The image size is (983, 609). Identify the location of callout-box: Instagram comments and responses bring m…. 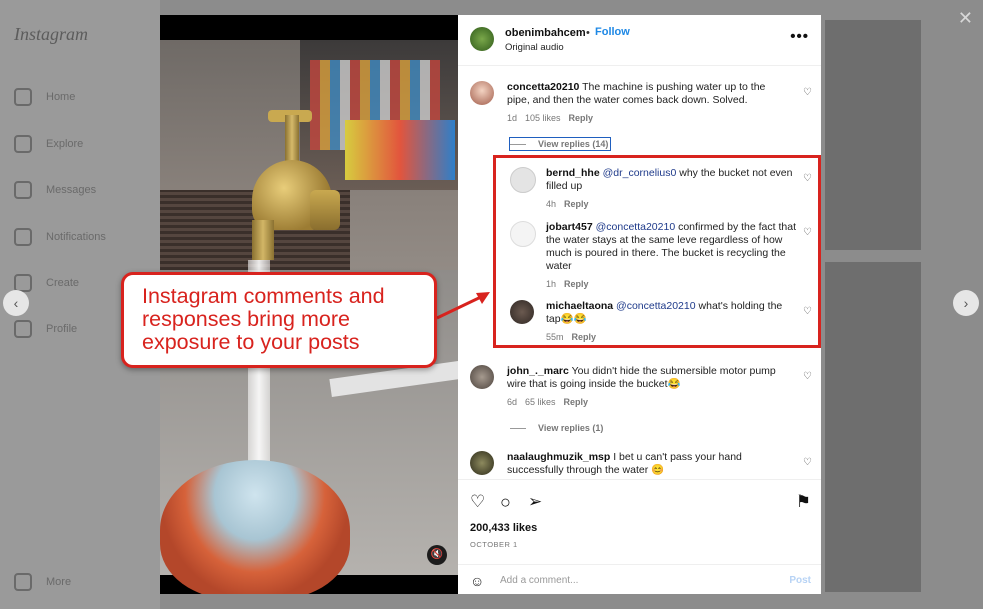
(279, 320).